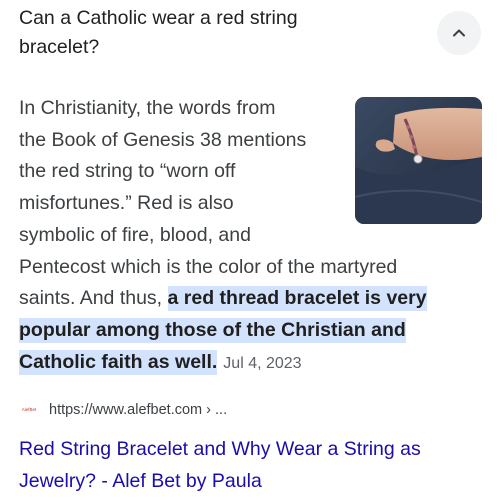 This screenshot has width=500, height=500. I want to click on answer-line: symbolic of fire, blood, and, so click(135, 234).